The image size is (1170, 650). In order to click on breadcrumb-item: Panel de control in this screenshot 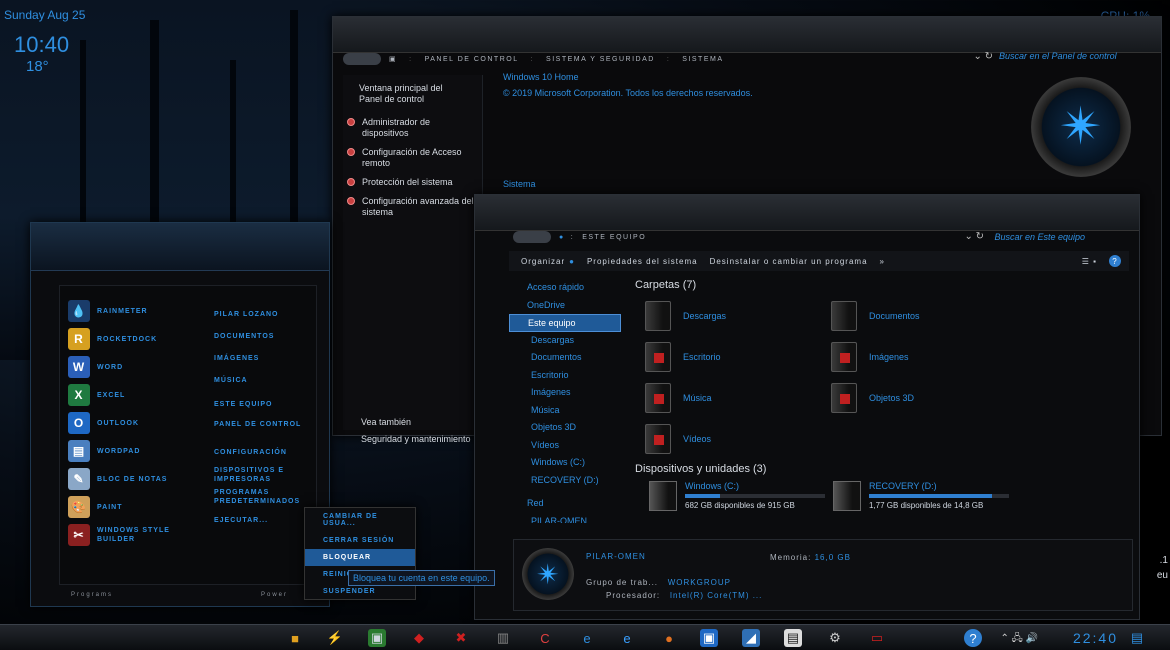, I will do `click(472, 59)`.